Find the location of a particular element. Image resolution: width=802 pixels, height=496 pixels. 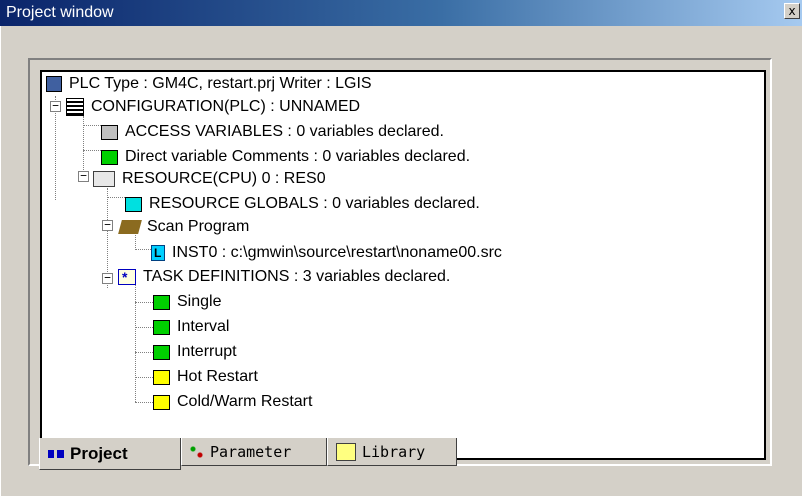

tree-item-access-variables: ACCESS VARIABLES : 0 variables declared. is located at coordinates (272, 132).